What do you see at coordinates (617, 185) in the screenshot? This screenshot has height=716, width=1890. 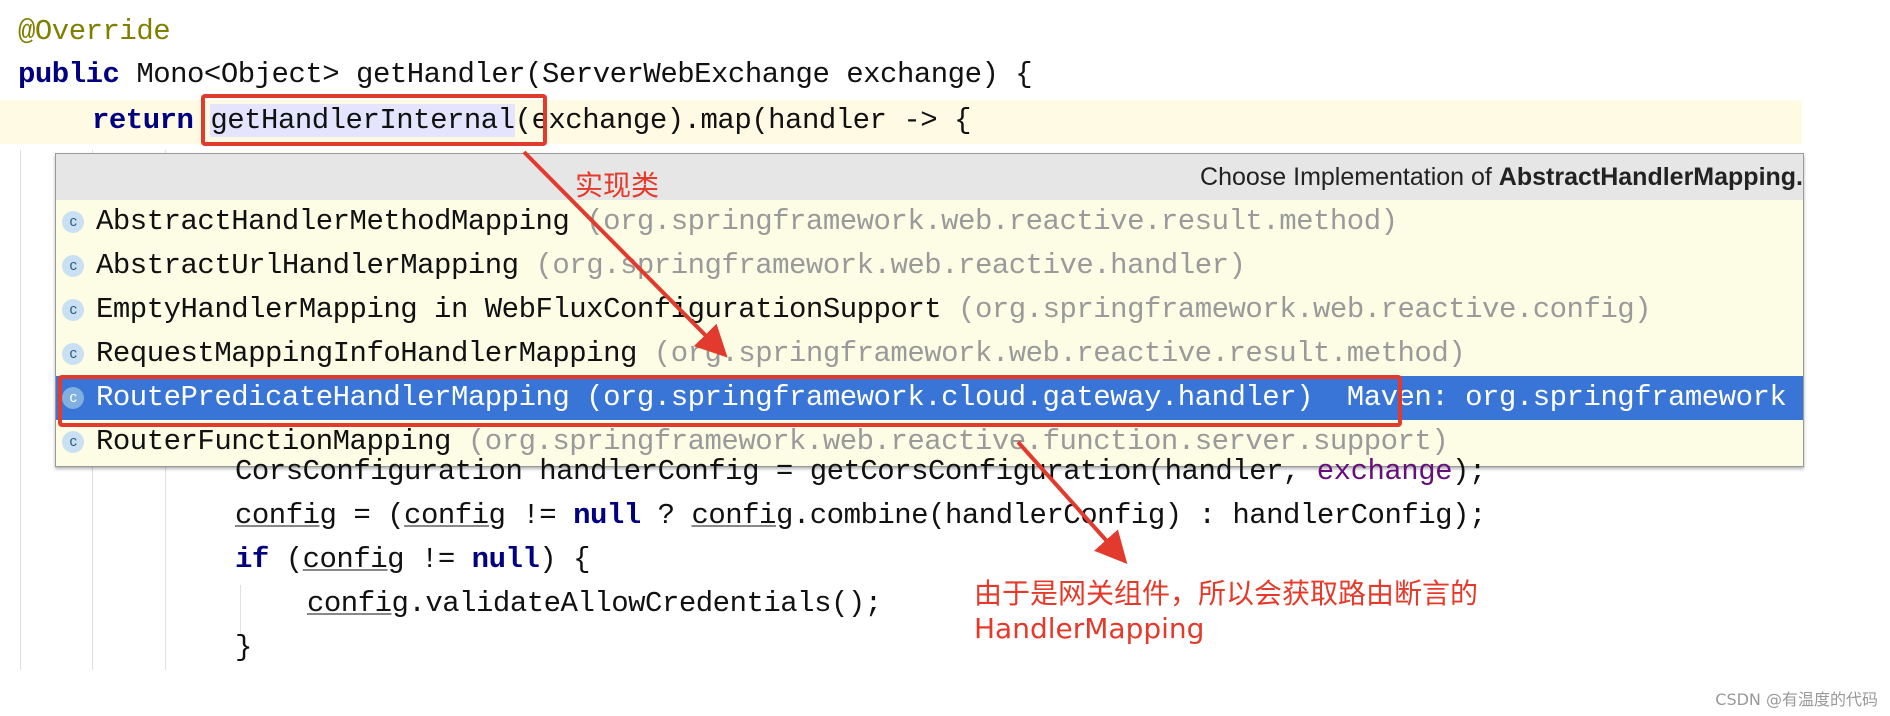 I see `label-implementation-class: 实现类` at bounding box center [617, 185].